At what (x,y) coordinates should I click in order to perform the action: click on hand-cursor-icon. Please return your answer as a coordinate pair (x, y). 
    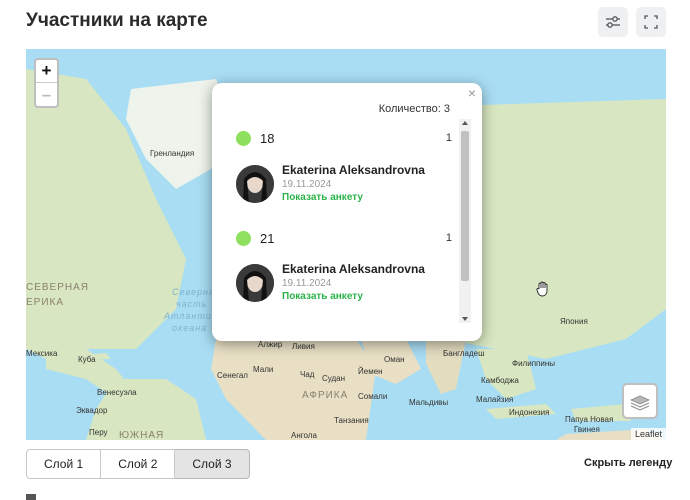
    Looking at the image, I should click on (543, 291).